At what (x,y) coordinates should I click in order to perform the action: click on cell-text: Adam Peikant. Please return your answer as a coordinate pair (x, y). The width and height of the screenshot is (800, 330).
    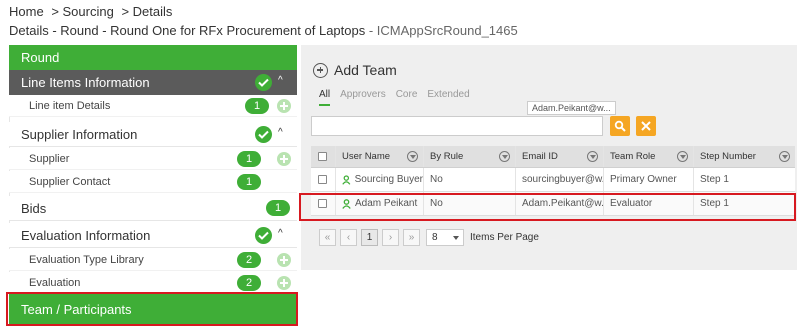
    Looking at the image, I should click on (386, 203).